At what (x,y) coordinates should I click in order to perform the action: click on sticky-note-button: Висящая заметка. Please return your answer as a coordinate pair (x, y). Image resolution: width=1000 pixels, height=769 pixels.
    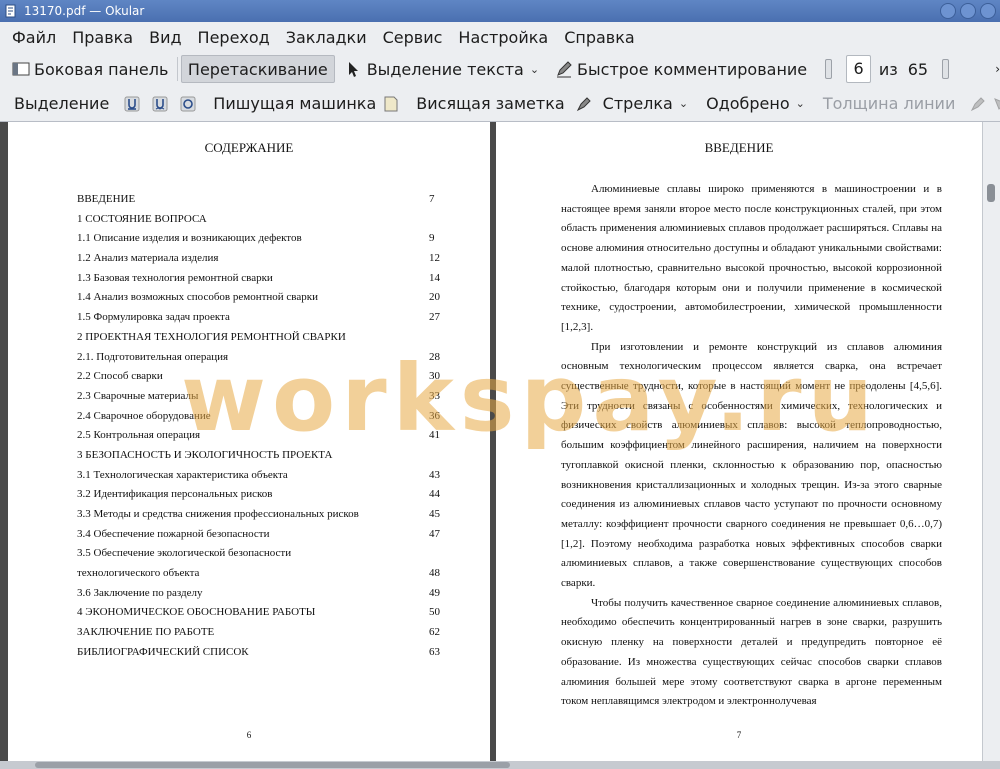
    Looking at the image, I should click on (490, 104).